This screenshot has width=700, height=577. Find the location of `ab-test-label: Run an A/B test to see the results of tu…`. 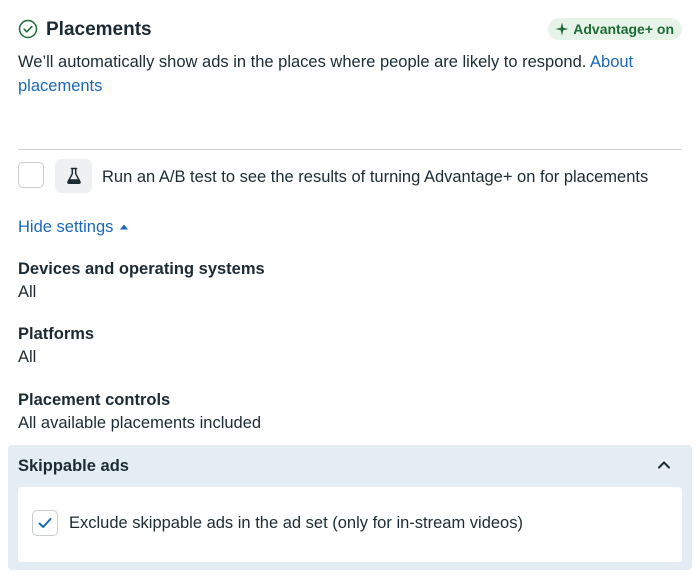

ab-test-label: Run an A/B test to see the results of tu… is located at coordinates (375, 177).